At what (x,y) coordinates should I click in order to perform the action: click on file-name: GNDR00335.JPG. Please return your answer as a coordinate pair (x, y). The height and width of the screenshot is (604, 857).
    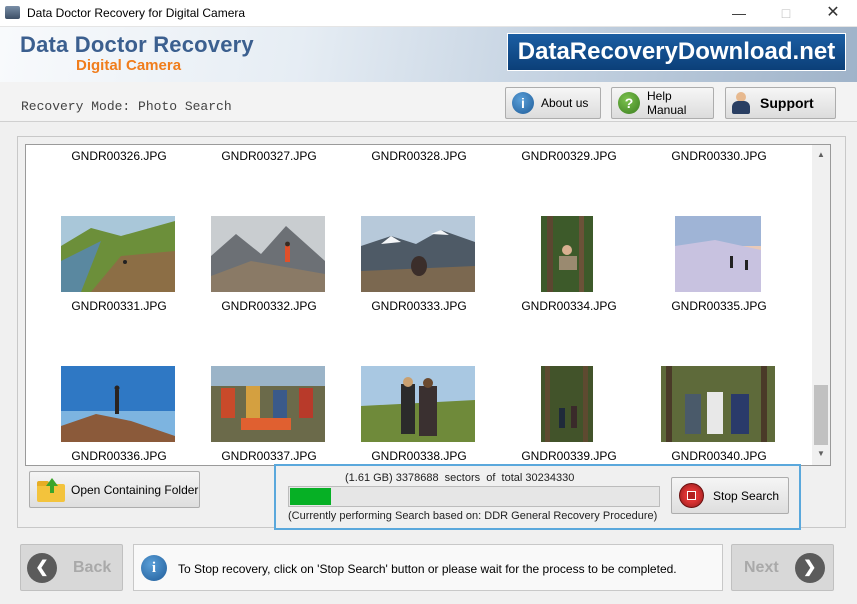
    Looking at the image, I should click on (719, 306).